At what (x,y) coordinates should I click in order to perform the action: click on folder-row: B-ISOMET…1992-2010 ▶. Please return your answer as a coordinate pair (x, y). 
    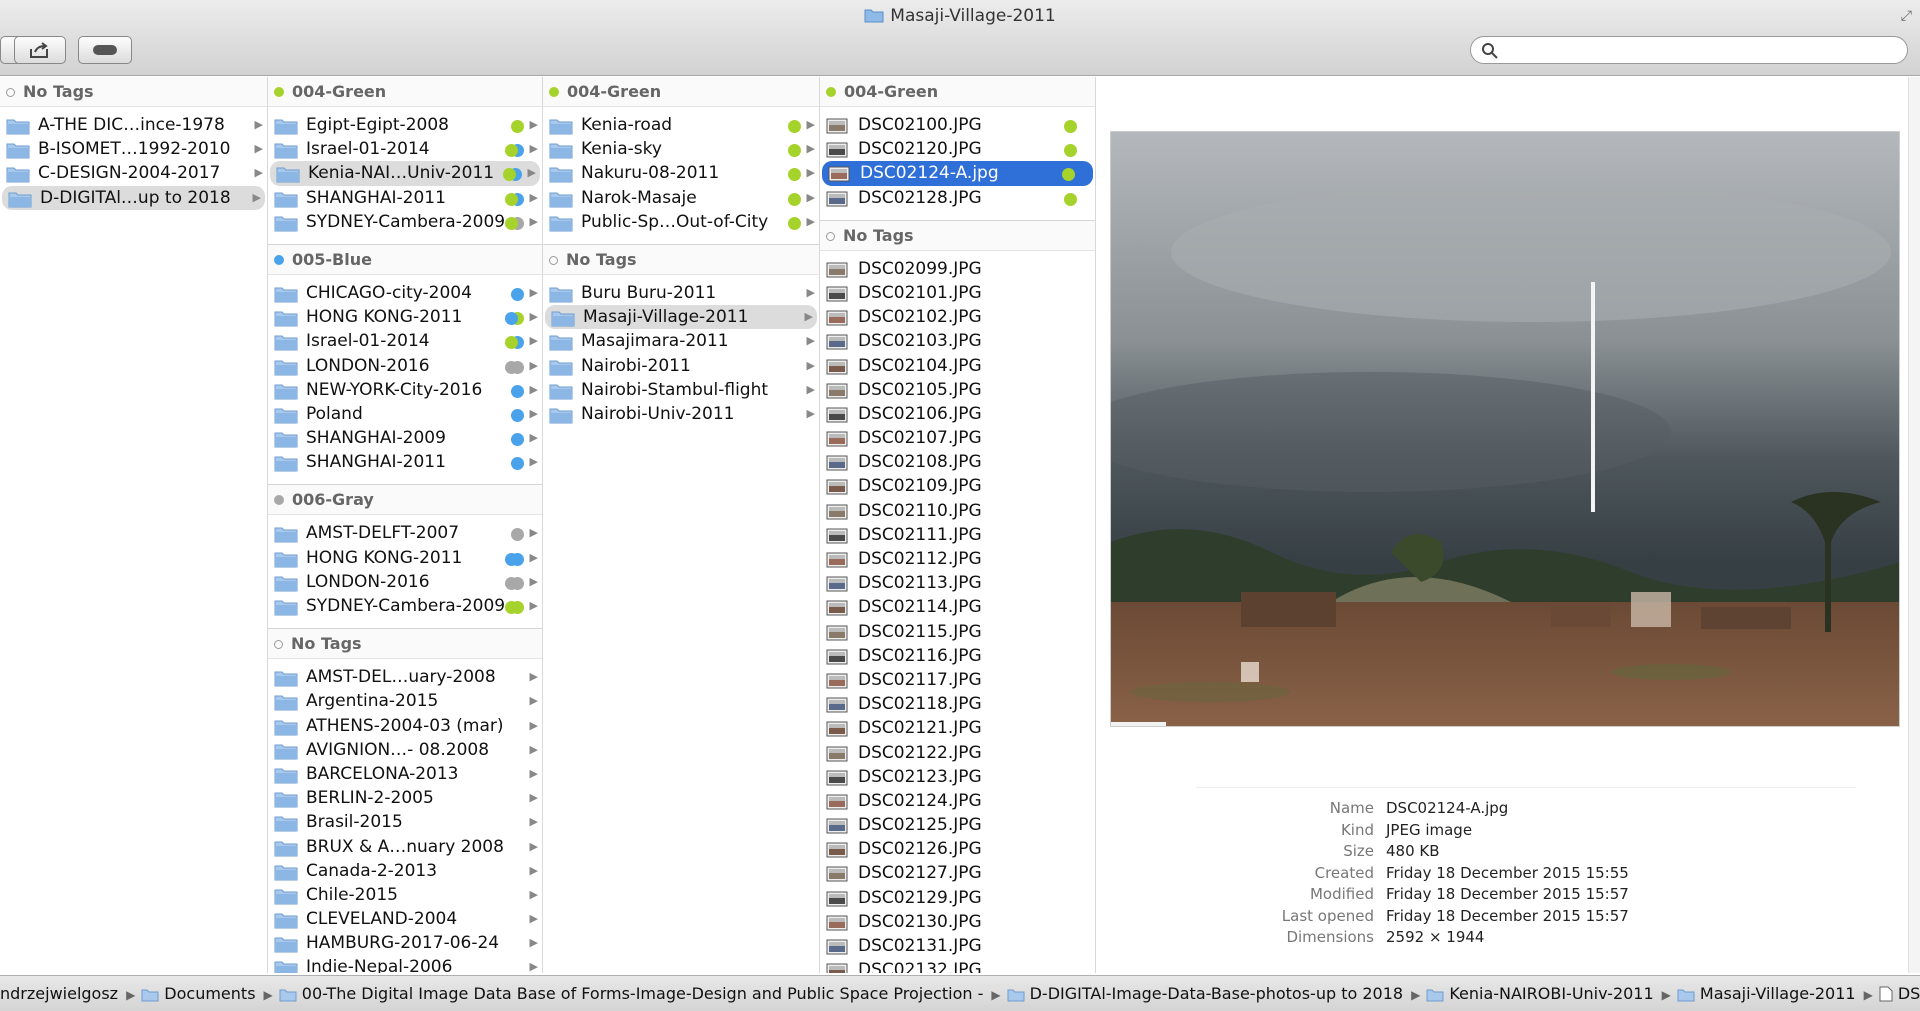
    Looking at the image, I should click on (133, 149).